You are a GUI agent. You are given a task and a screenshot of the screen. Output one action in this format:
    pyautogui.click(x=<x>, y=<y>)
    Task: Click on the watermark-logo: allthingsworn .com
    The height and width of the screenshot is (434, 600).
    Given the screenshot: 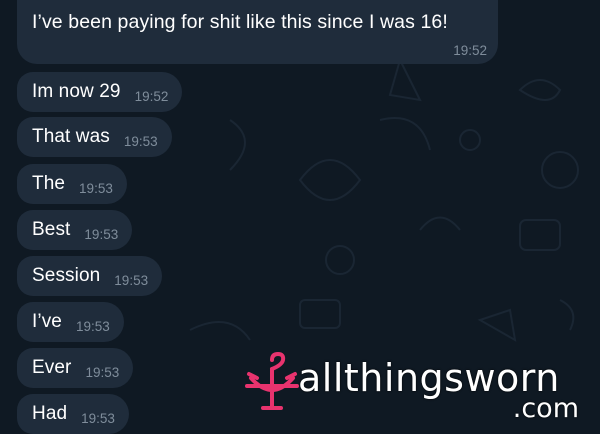 What is the action you would take?
    pyautogui.click(x=419, y=391)
    